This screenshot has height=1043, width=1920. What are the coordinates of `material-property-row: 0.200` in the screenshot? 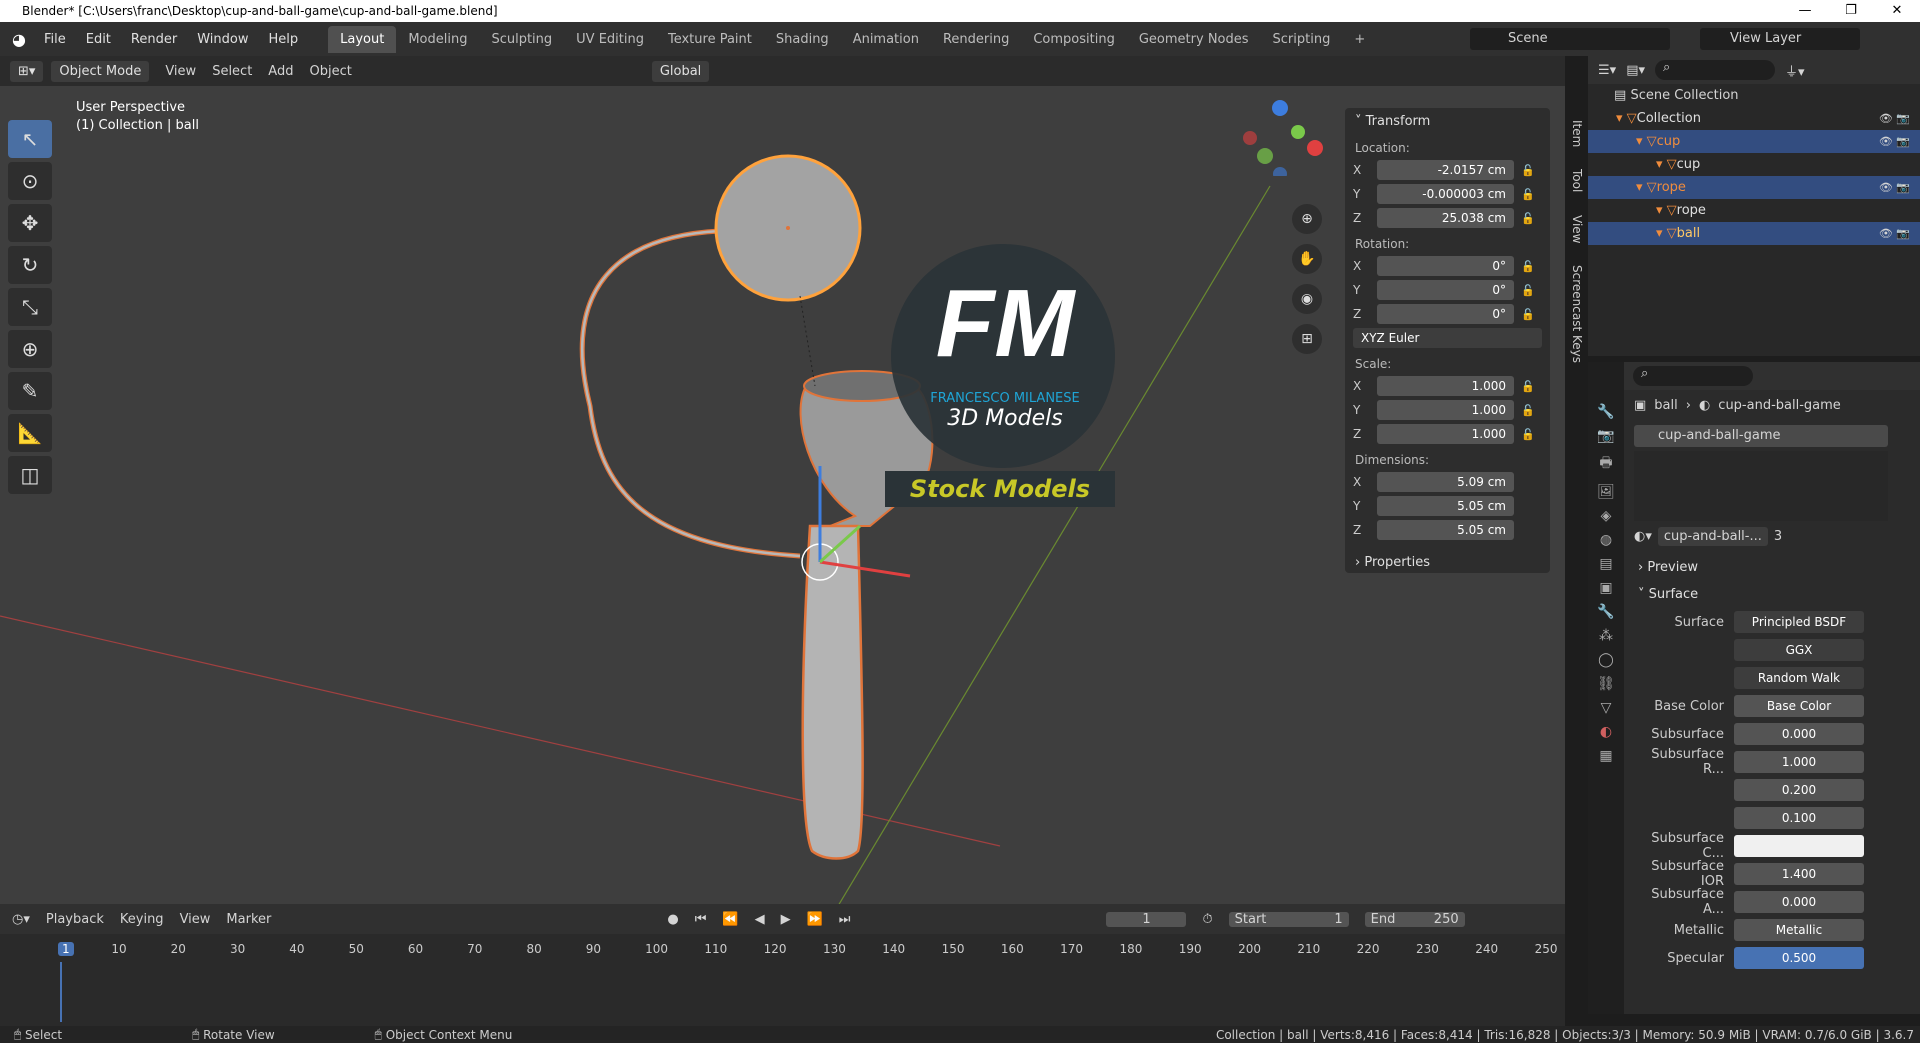 It's located at (1777, 790).